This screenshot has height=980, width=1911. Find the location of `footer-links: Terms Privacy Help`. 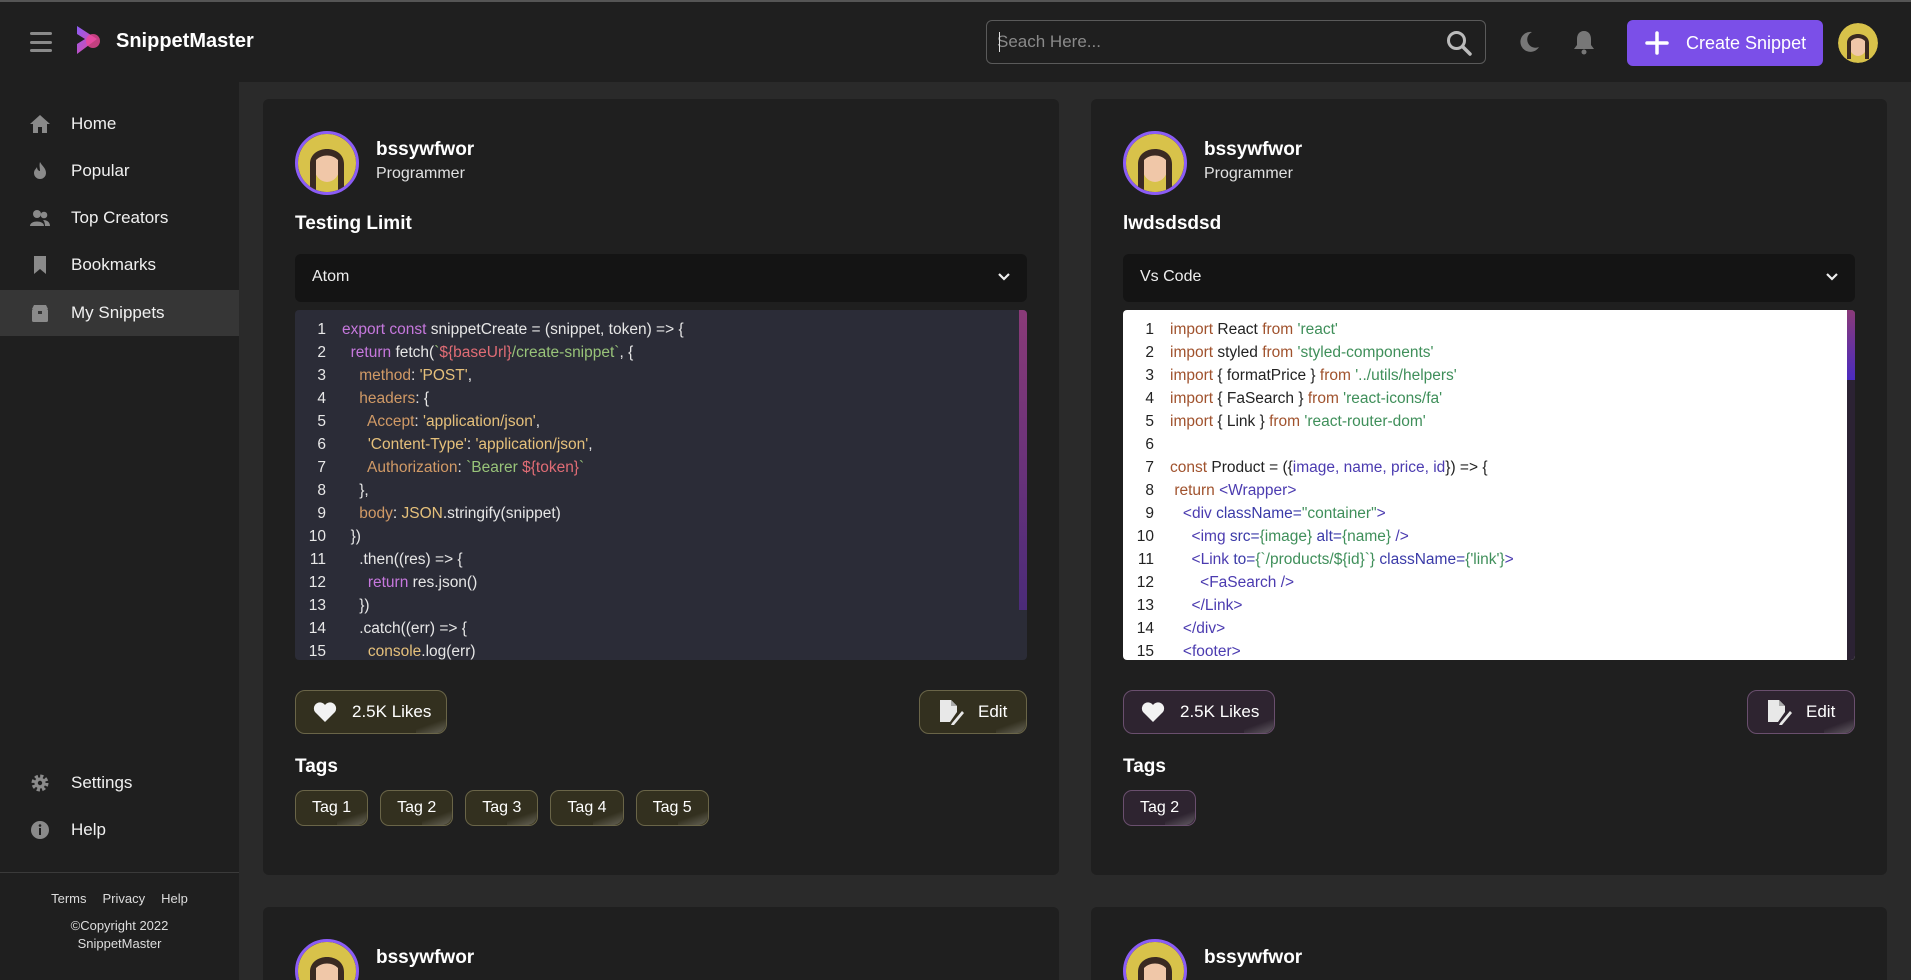

footer-links: Terms Privacy Help is located at coordinates (119, 898).